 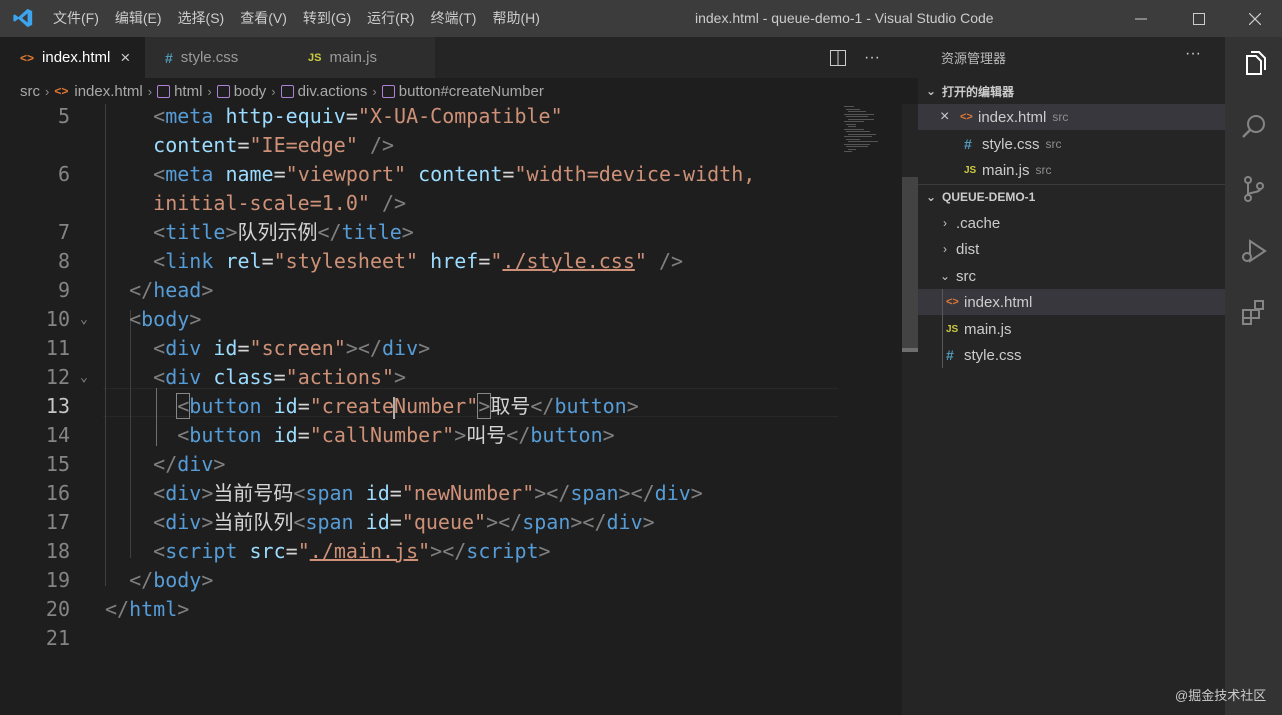 I want to click on code-line: 15 </div>, so click(x=451, y=464).